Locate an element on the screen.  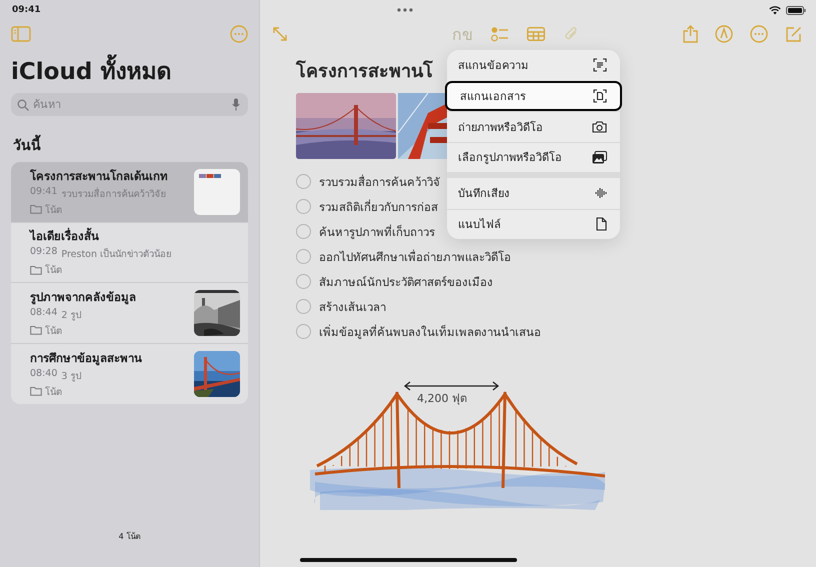
note-title: ไอเดียเรื่องสั้น is located at coordinates (65, 236).